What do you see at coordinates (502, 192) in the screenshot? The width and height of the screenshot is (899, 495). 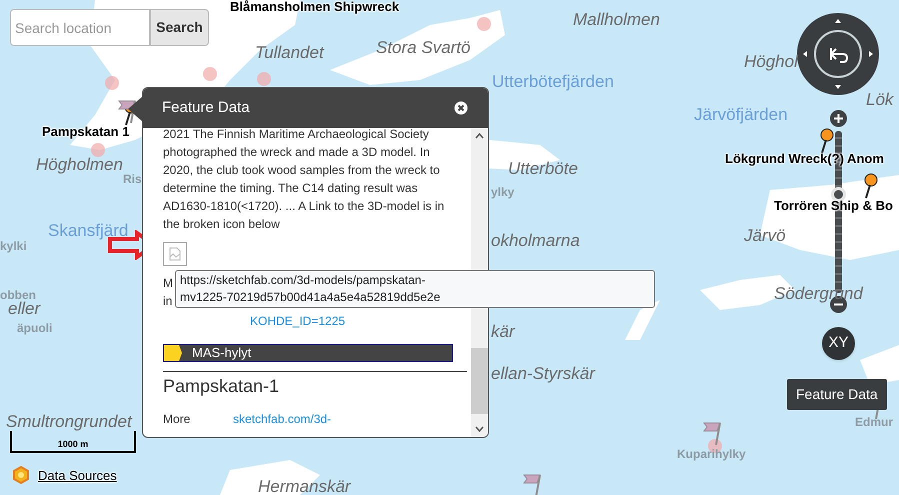 I see `site-label: ylky` at bounding box center [502, 192].